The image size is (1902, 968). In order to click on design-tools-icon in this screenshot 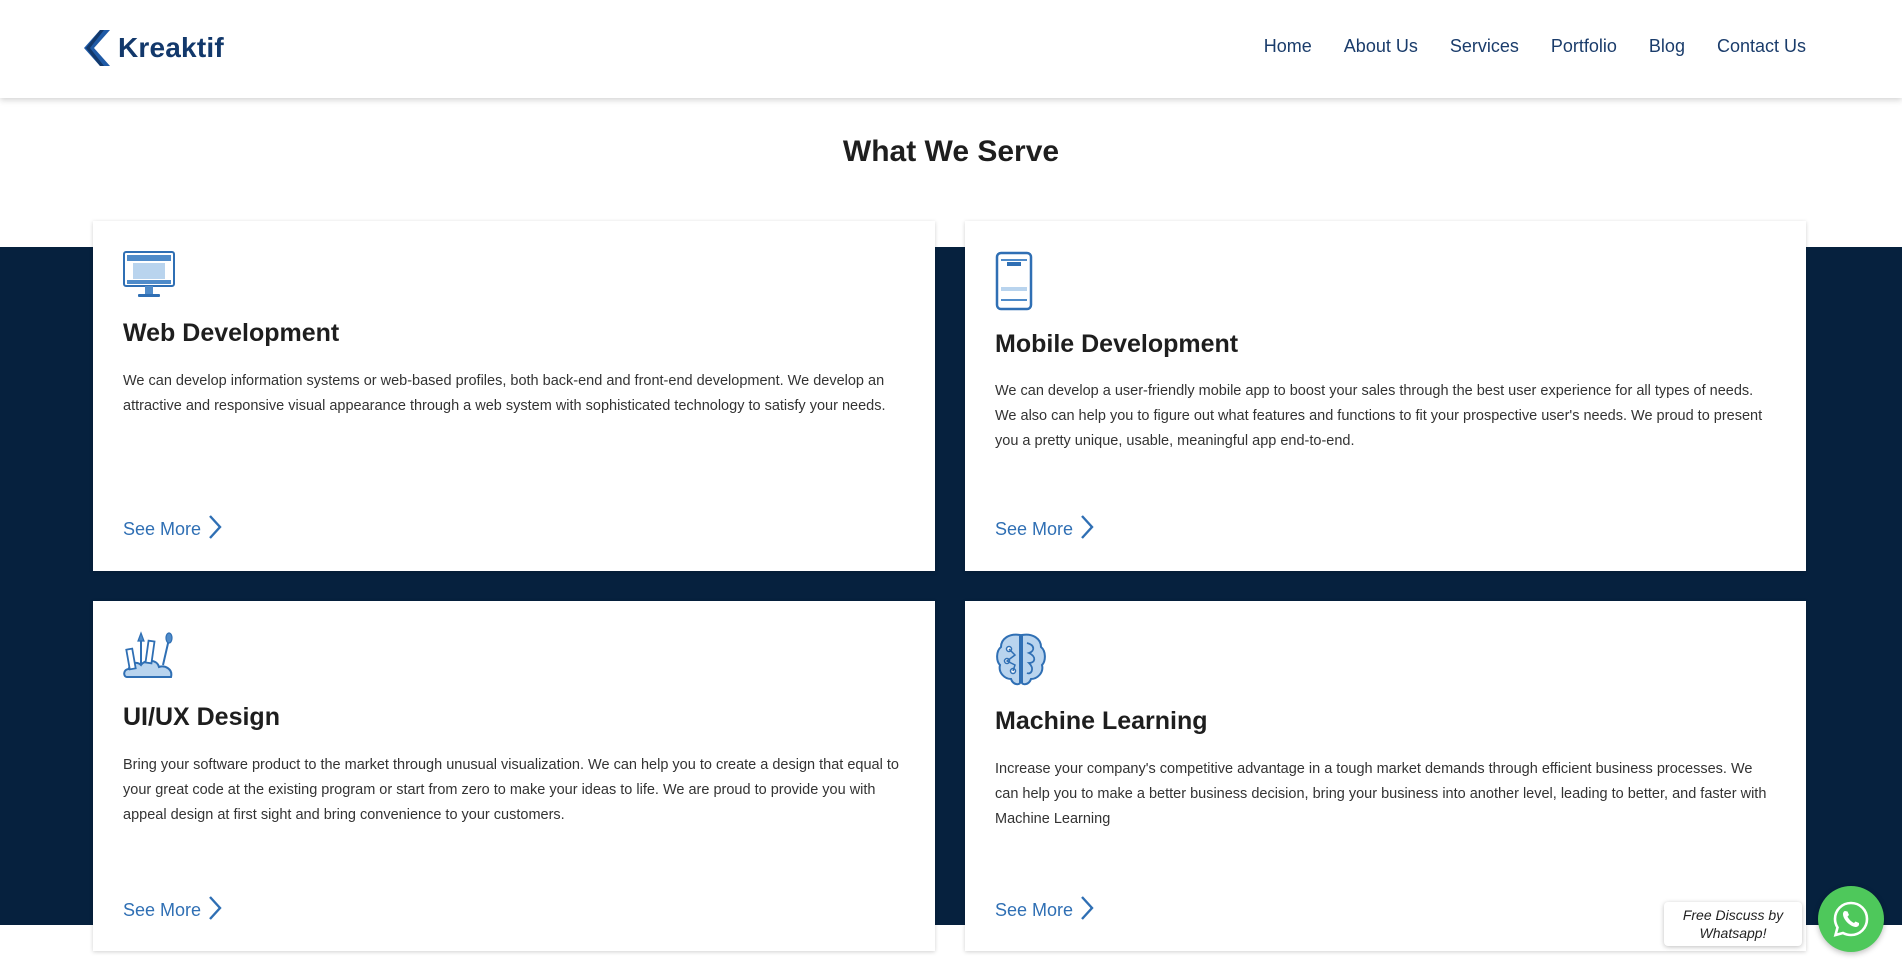, I will do `click(149, 658)`.